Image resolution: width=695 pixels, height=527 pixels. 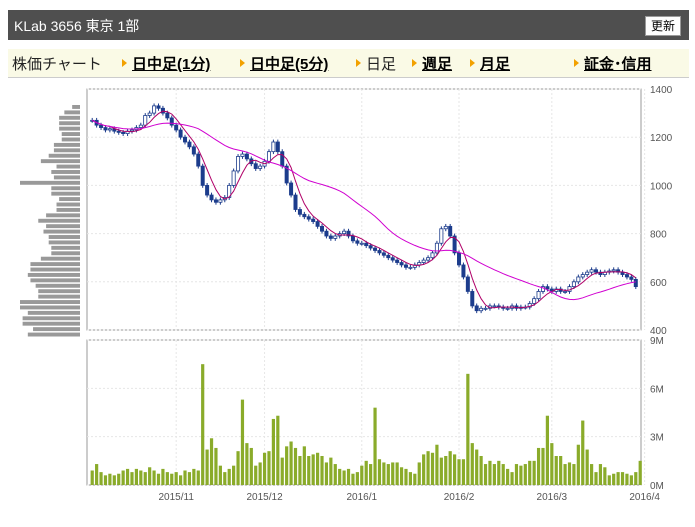 What do you see at coordinates (657, 341) in the screenshot?
I see `volume-tick-label: 9M` at bounding box center [657, 341].